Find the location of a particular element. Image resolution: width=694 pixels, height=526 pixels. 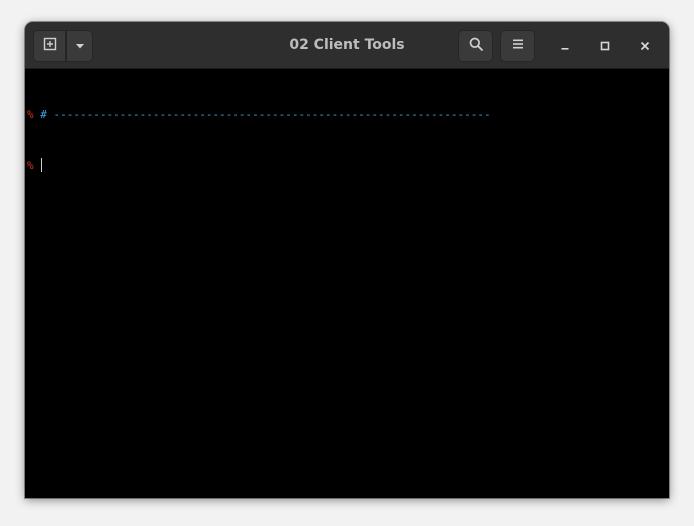

new-tab-button is located at coordinates (49, 46).